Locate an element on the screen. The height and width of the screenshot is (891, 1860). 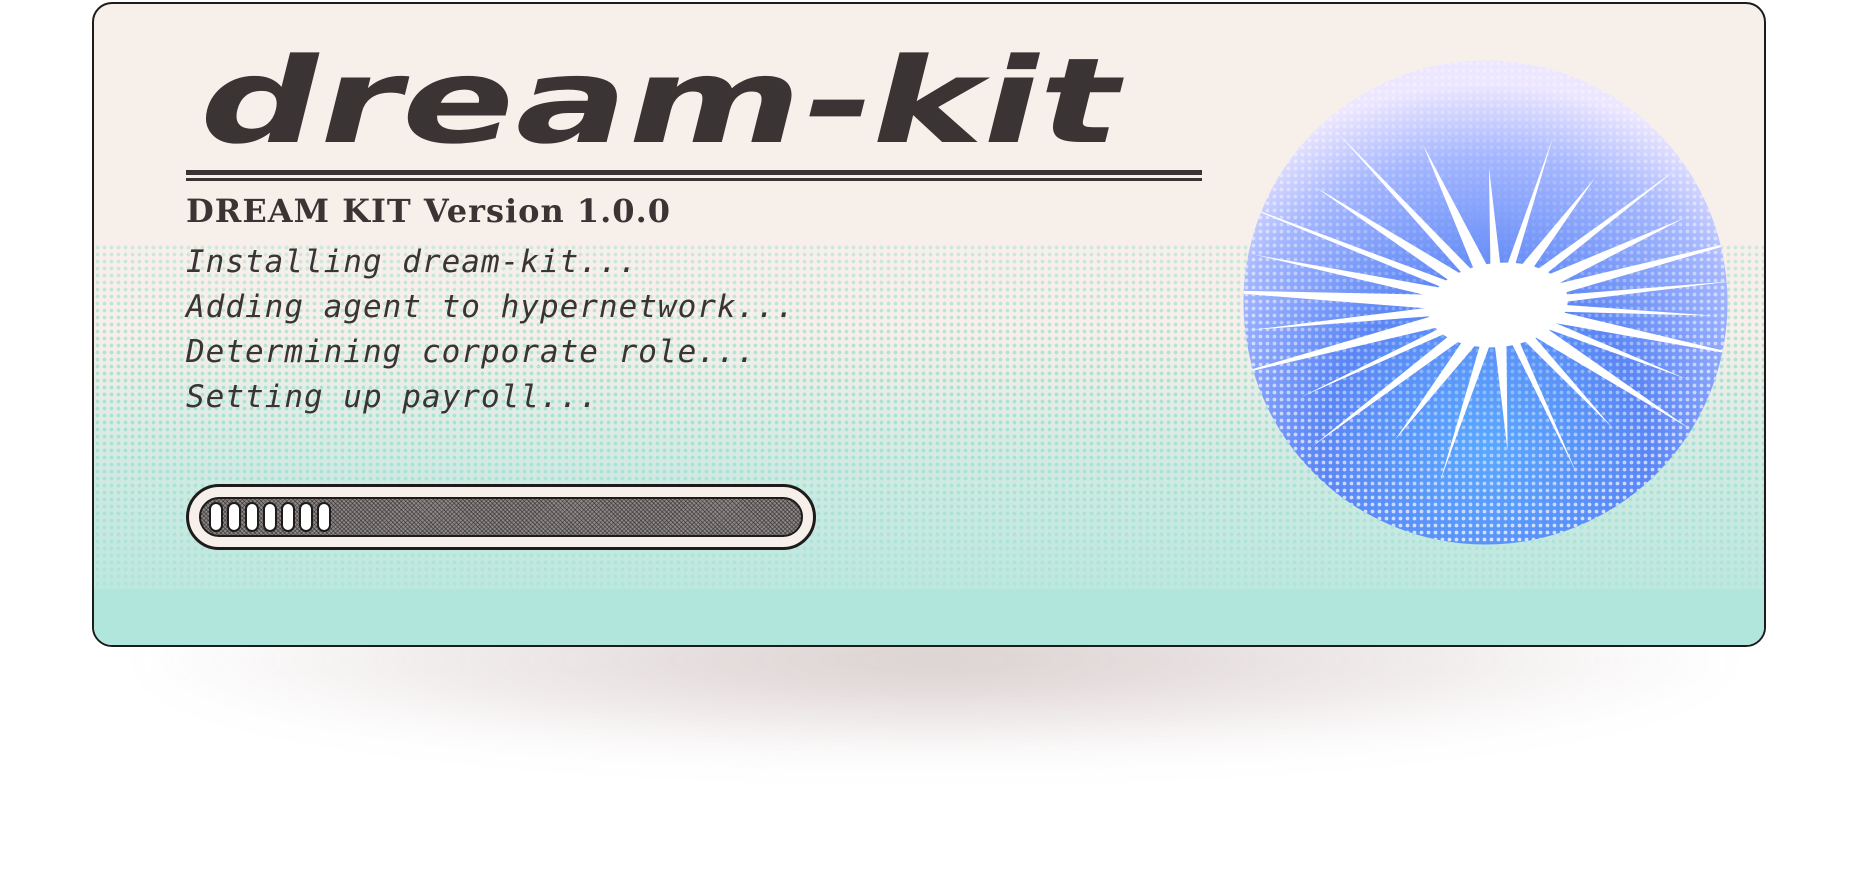
dream-kit-logo: dream-kit is located at coordinates (709, 102).